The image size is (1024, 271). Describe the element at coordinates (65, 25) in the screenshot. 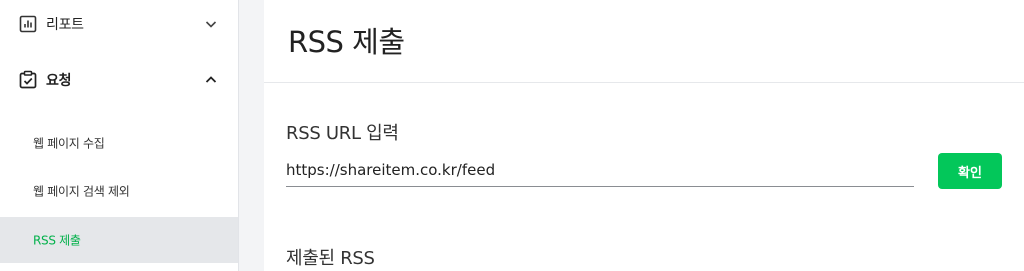

I see `sidebar-group-report-label: 리포트` at that location.